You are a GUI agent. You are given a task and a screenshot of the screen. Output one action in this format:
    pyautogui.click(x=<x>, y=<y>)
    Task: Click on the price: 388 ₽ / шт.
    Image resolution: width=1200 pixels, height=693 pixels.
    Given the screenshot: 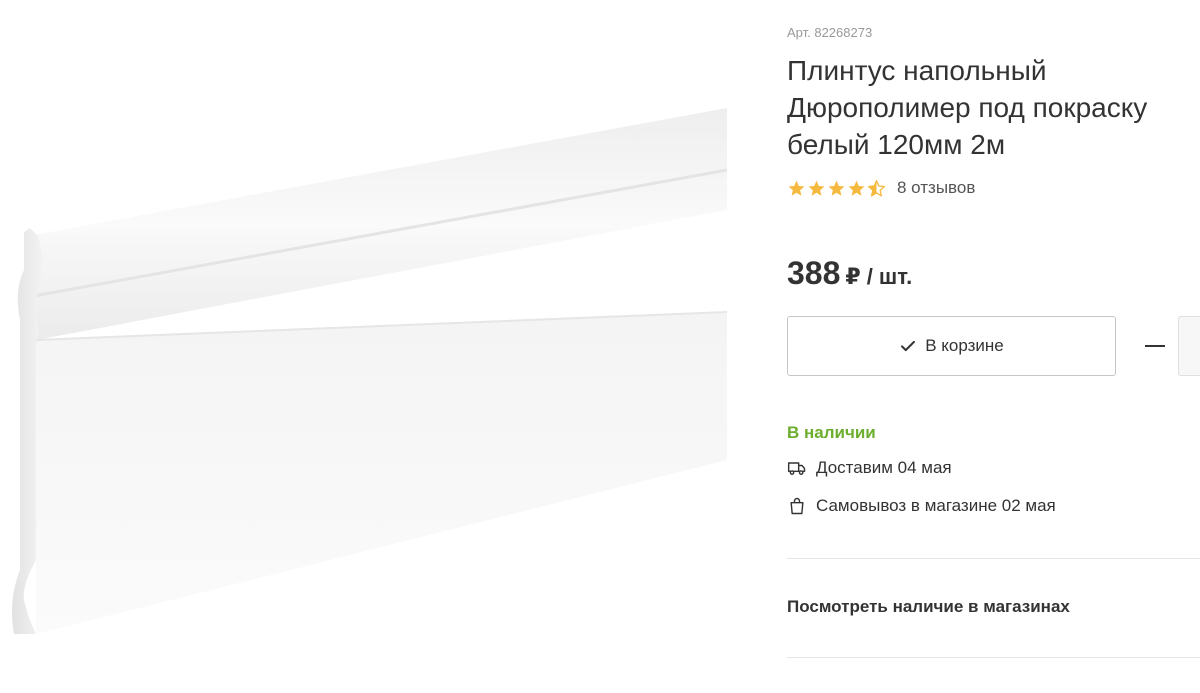 What is the action you would take?
    pyautogui.click(x=849, y=273)
    